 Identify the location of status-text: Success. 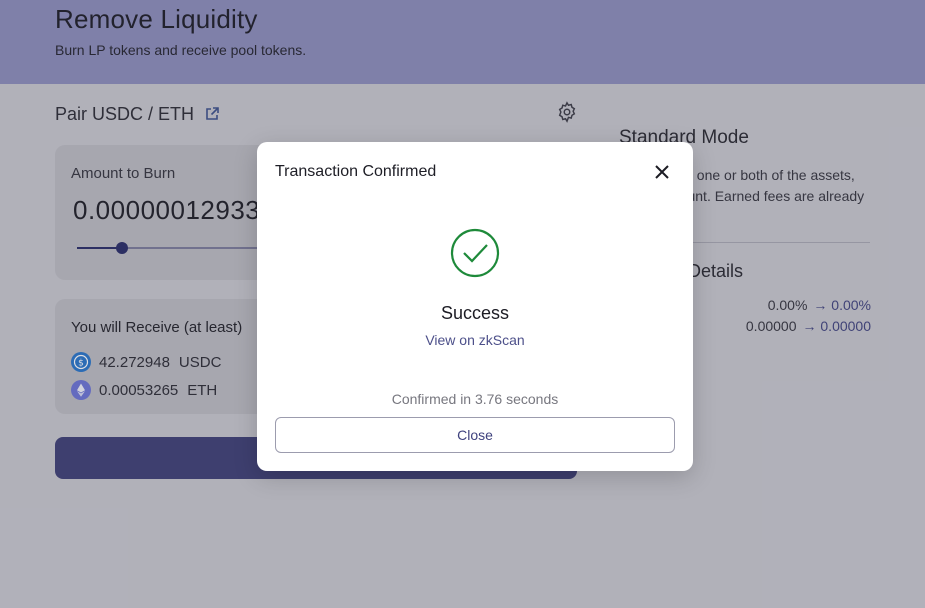
(475, 313).